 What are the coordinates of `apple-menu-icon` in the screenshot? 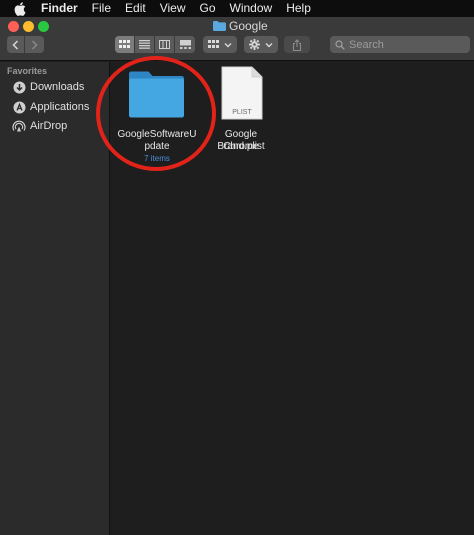 It's located at (20, 8).